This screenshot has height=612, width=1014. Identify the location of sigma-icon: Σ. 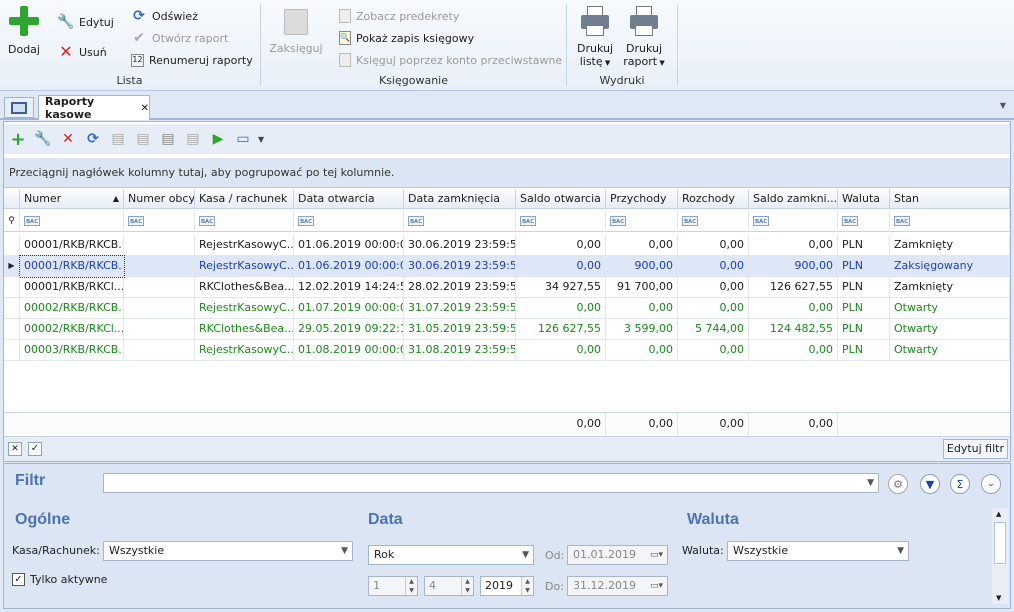
(960, 484).